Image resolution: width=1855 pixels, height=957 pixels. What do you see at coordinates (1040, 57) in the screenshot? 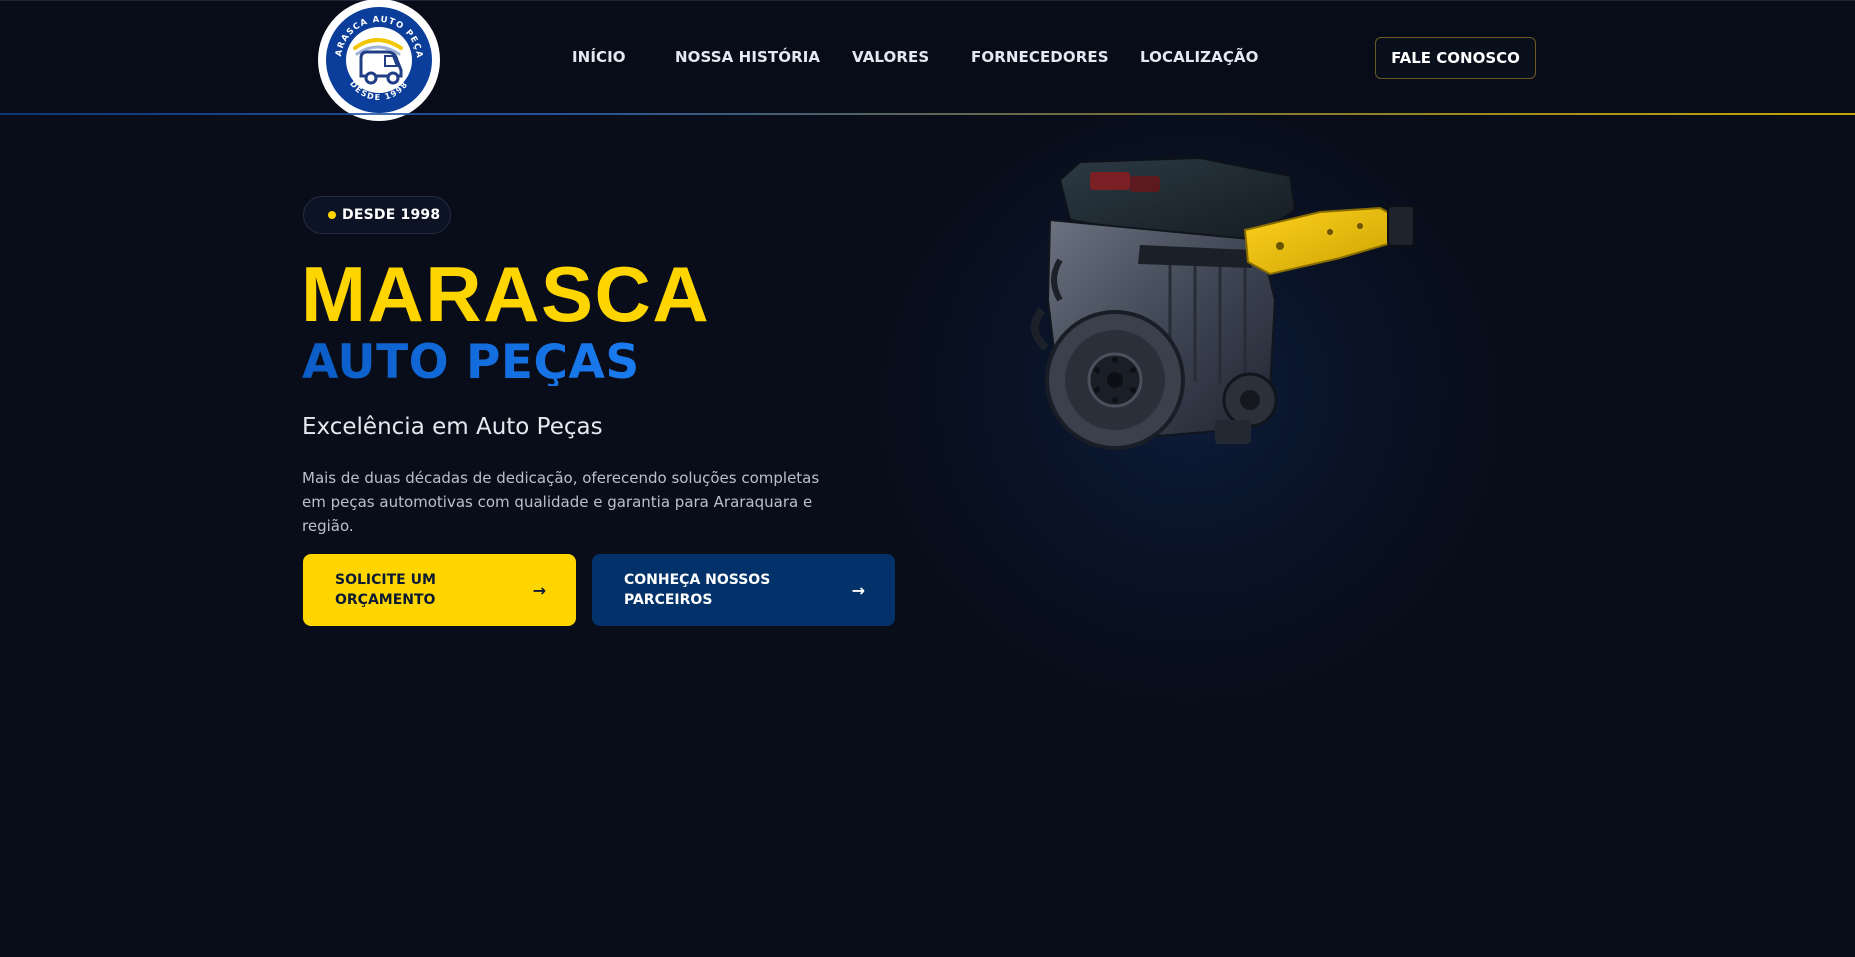
I see `nav-item-fornecedores: FORNECEDORES` at bounding box center [1040, 57].